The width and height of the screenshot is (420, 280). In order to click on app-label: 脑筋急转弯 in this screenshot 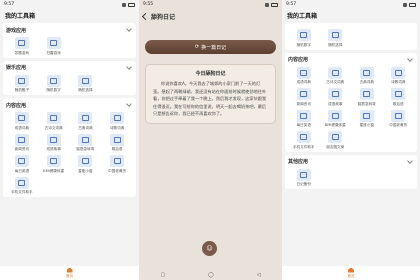, I will do `click(366, 103)`.